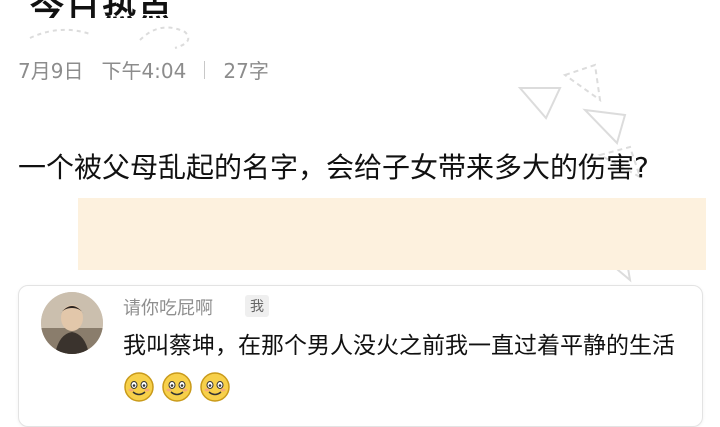 The image size is (720, 427). I want to click on question-title: 一个被父母乱起的名字，会给子女带来多大的伤害?, so click(363, 168).